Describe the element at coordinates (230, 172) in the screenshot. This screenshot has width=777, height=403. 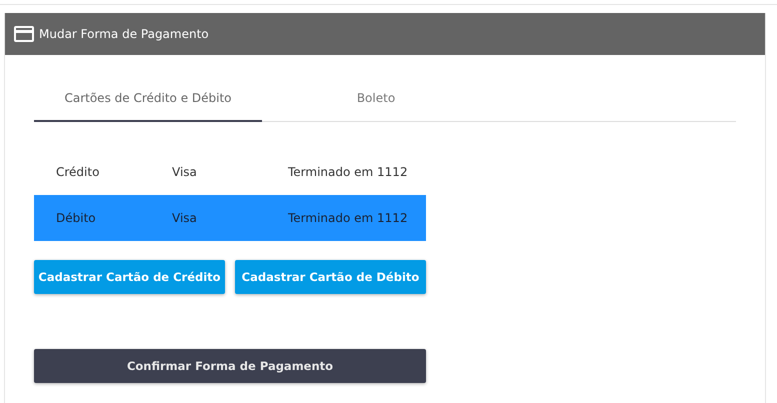
I see `card-row: Crédito Visa Terminado em 1112` at that location.